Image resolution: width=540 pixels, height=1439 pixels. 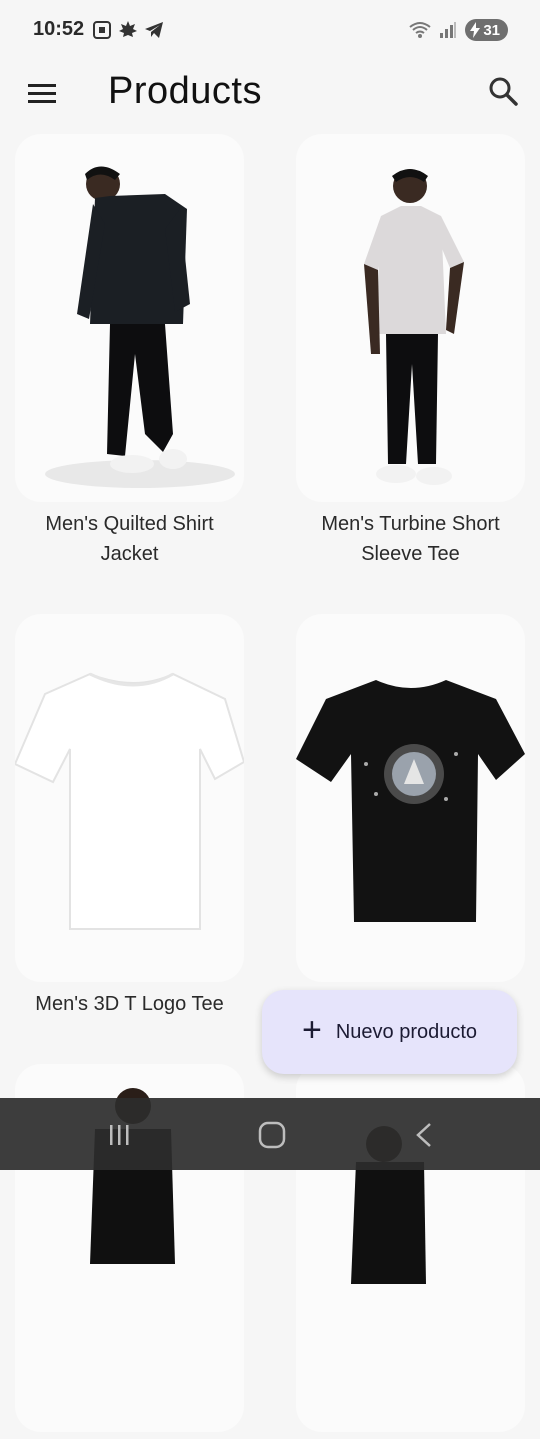 What do you see at coordinates (185, 91) in the screenshot?
I see `page-title: Products` at bounding box center [185, 91].